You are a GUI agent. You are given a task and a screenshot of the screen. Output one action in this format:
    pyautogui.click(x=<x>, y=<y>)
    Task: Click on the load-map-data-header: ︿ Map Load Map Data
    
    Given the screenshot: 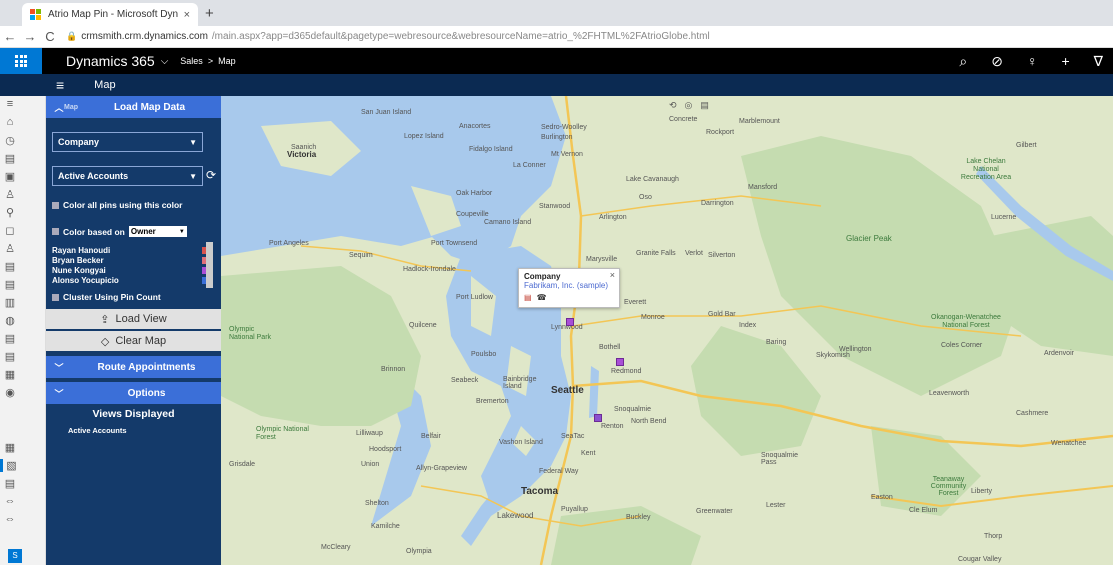 What is the action you would take?
    pyautogui.click(x=133, y=107)
    